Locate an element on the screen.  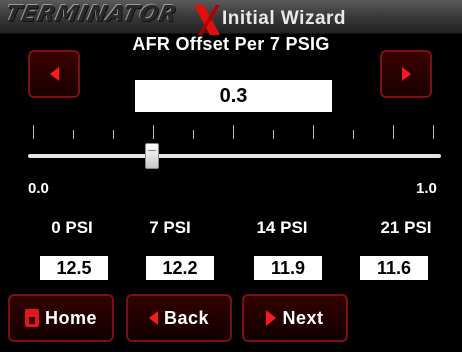
right-arrow-icon is located at coordinates (406, 74).